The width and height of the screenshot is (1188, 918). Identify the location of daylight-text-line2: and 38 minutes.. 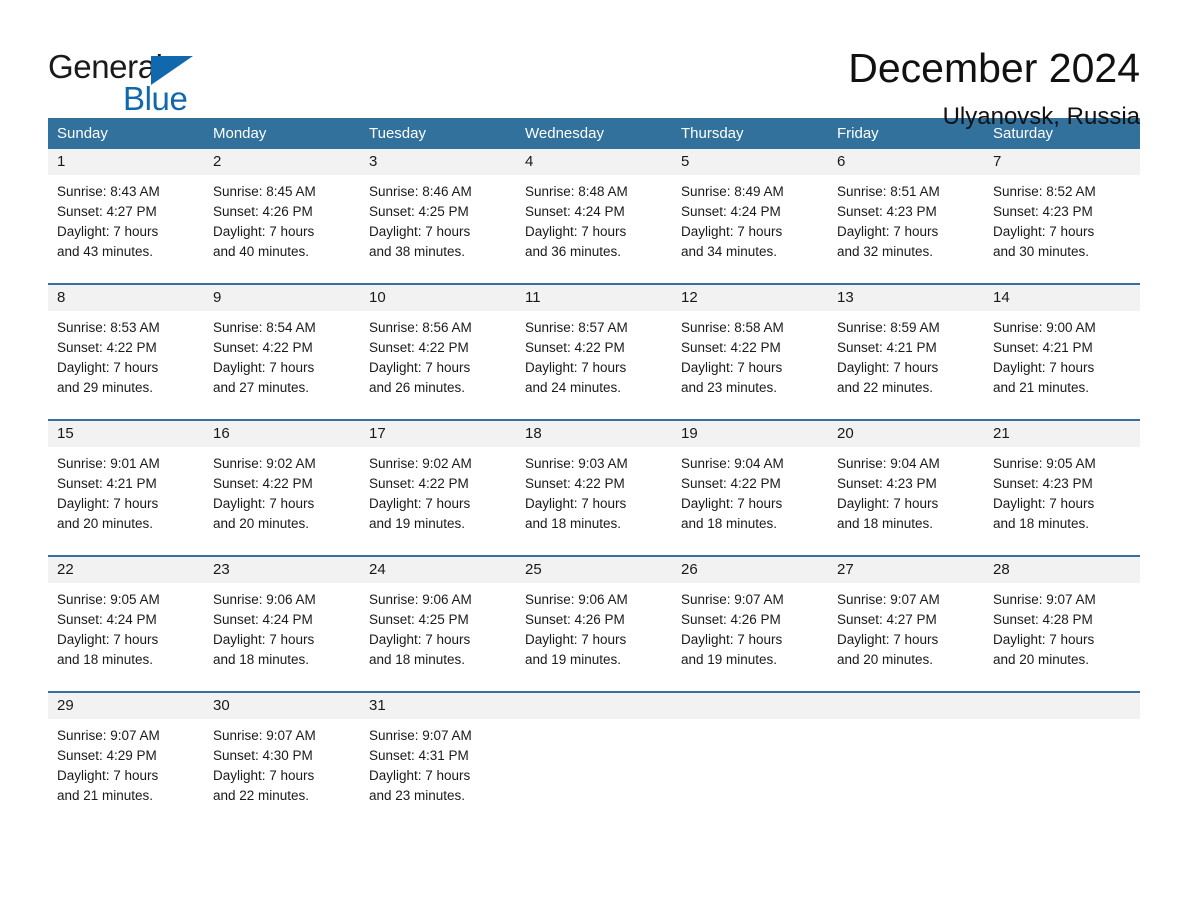
(417, 251).